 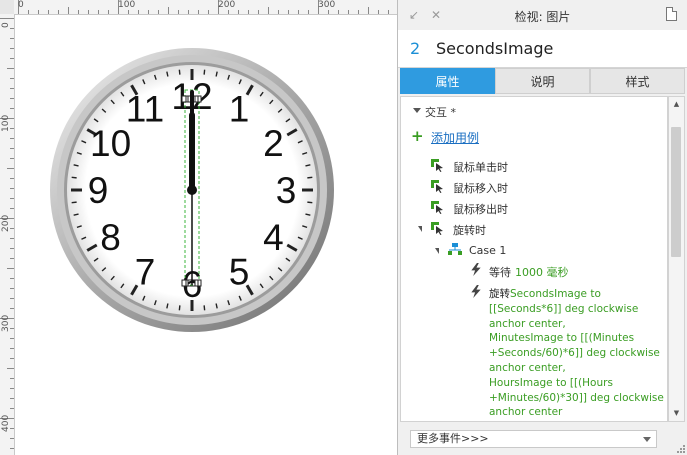 I want to click on selection-handle-top-left, so click(x=185, y=99).